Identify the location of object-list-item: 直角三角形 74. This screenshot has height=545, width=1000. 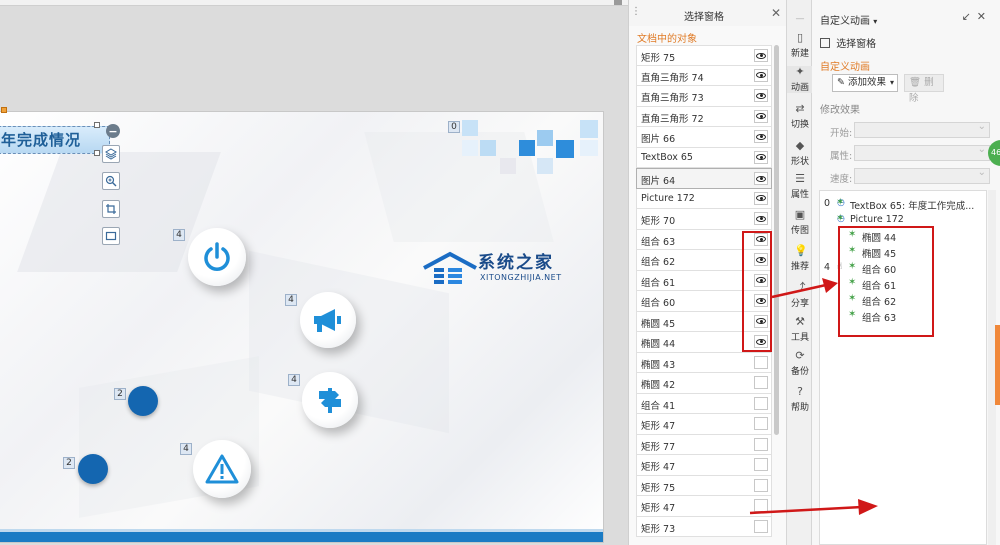
(704, 75).